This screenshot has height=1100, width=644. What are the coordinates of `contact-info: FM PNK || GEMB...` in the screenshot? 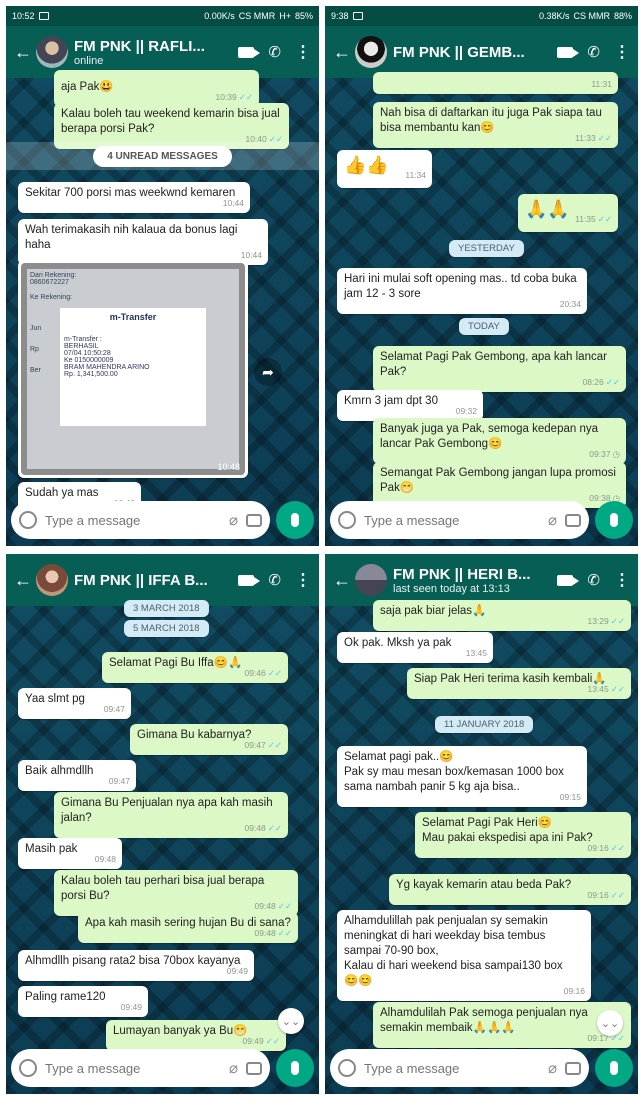 It's located at (475, 52).